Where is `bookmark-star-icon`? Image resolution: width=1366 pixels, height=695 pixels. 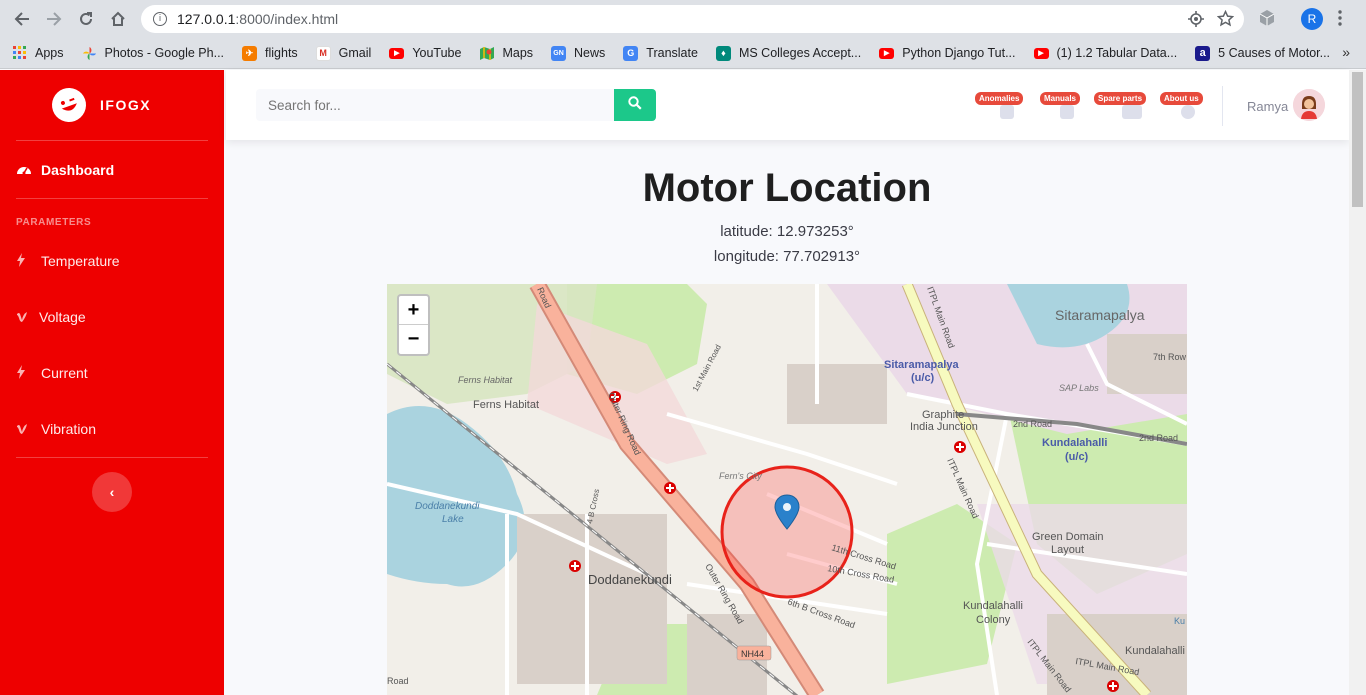 bookmark-star-icon is located at coordinates (1225, 20).